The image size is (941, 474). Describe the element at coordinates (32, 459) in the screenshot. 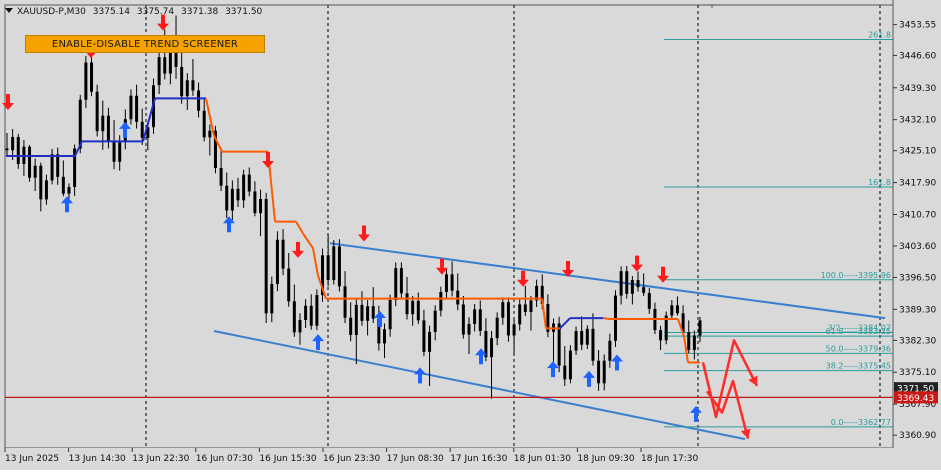

I see `time-tick-label: 13 Jun 2025` at that location.